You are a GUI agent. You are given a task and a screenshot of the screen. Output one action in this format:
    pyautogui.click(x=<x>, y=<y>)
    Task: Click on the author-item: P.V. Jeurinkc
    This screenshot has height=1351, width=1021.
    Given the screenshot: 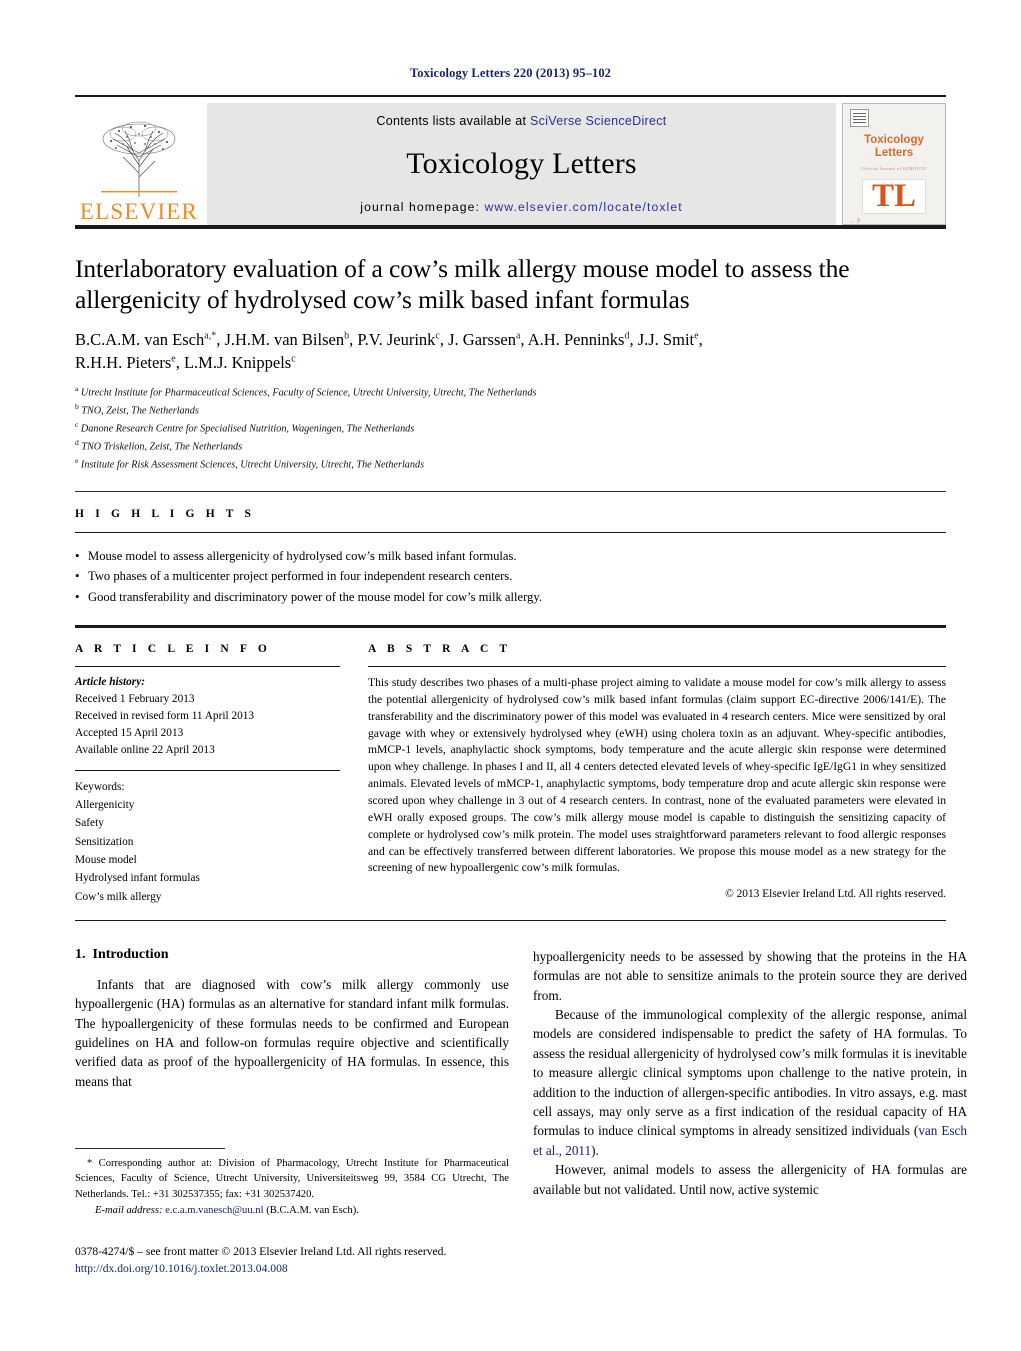 What is the action you would take?
    pyautogui.click(x=398, y=339)
    